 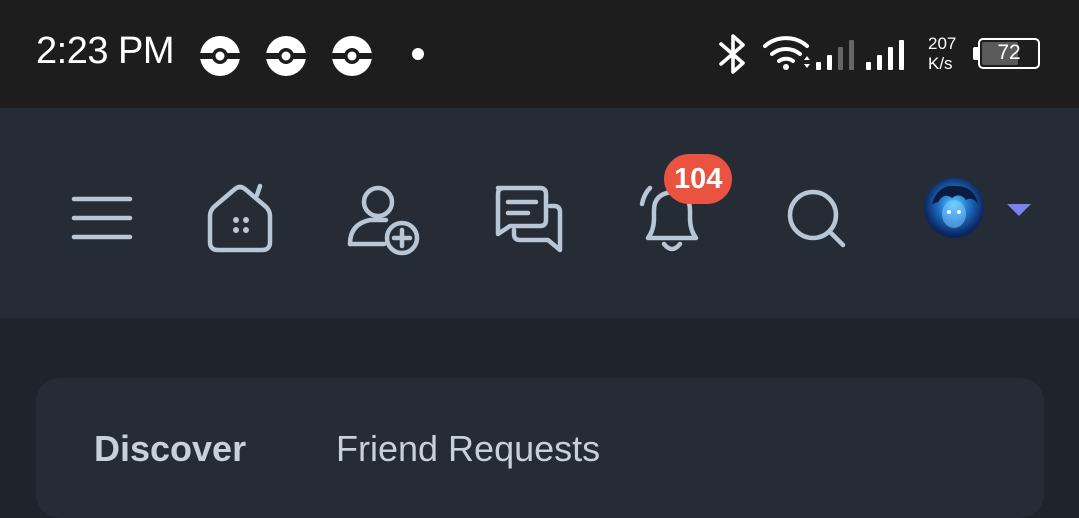 I want to click on bluetooth-icon, so click(x=732, y=54).